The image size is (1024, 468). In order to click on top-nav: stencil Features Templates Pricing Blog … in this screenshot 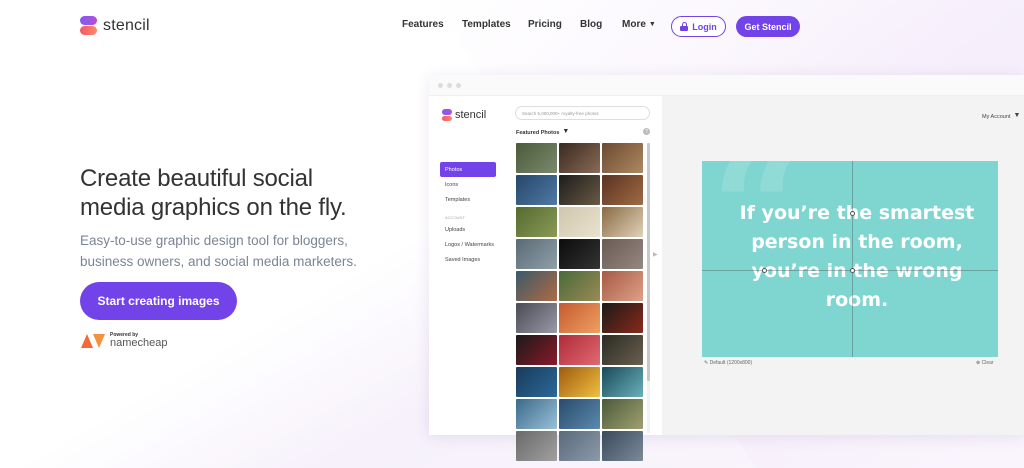, I will do `click(512, 27)`.